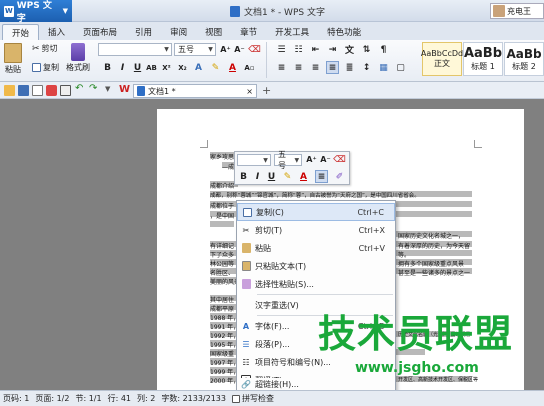 The width and height of the screenshot is (544, 406). Describe the element at coordinates (366, 67) in the screenshot. I see `line-spacing-icon: ↕` at that location.